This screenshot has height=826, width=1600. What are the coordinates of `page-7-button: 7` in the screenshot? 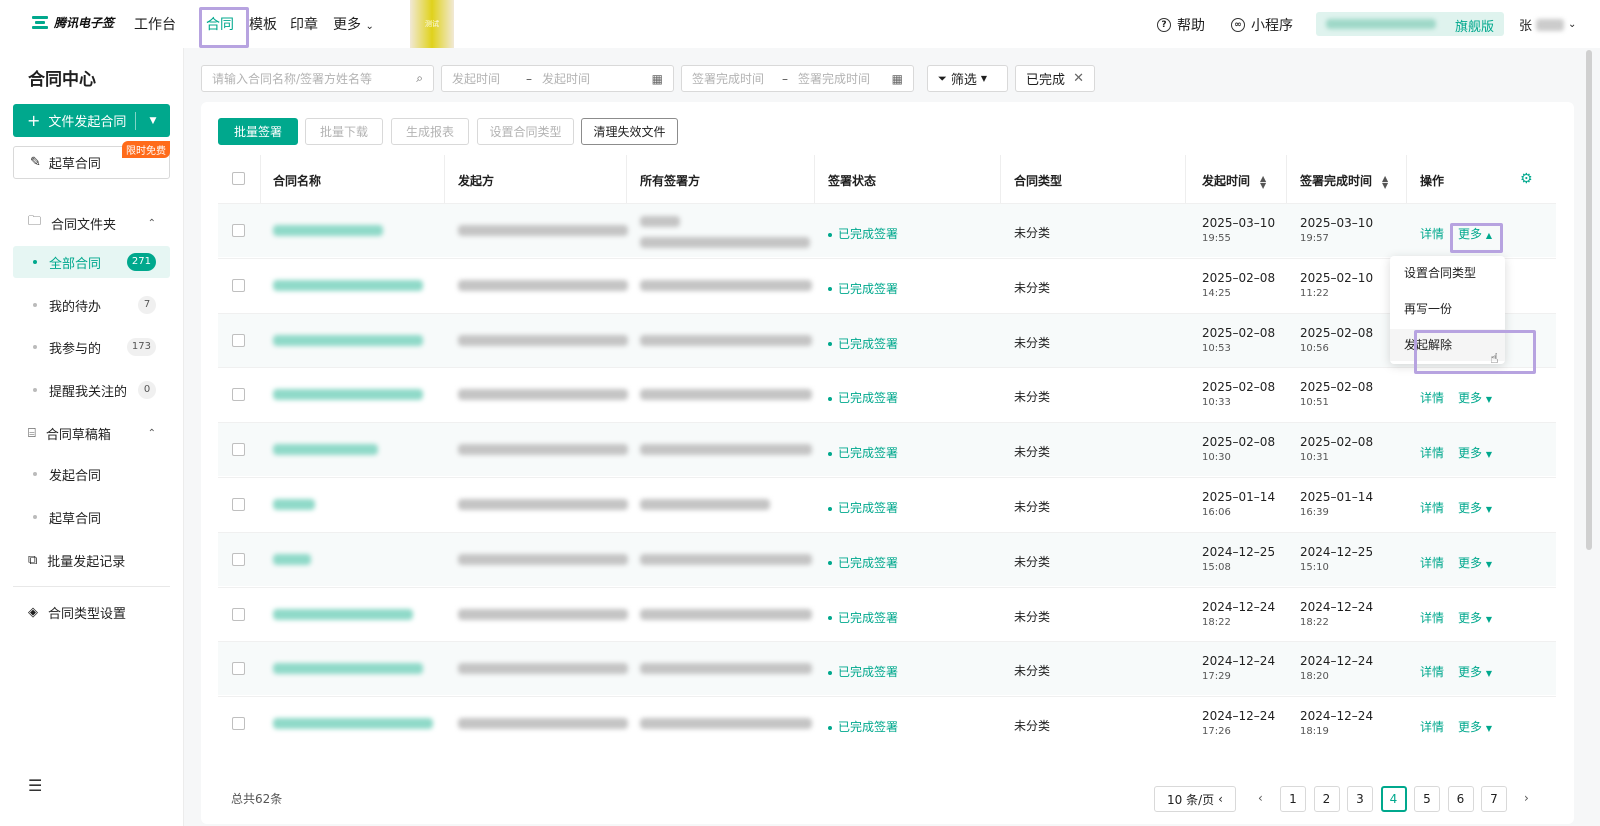 It's located at (1494, 799).